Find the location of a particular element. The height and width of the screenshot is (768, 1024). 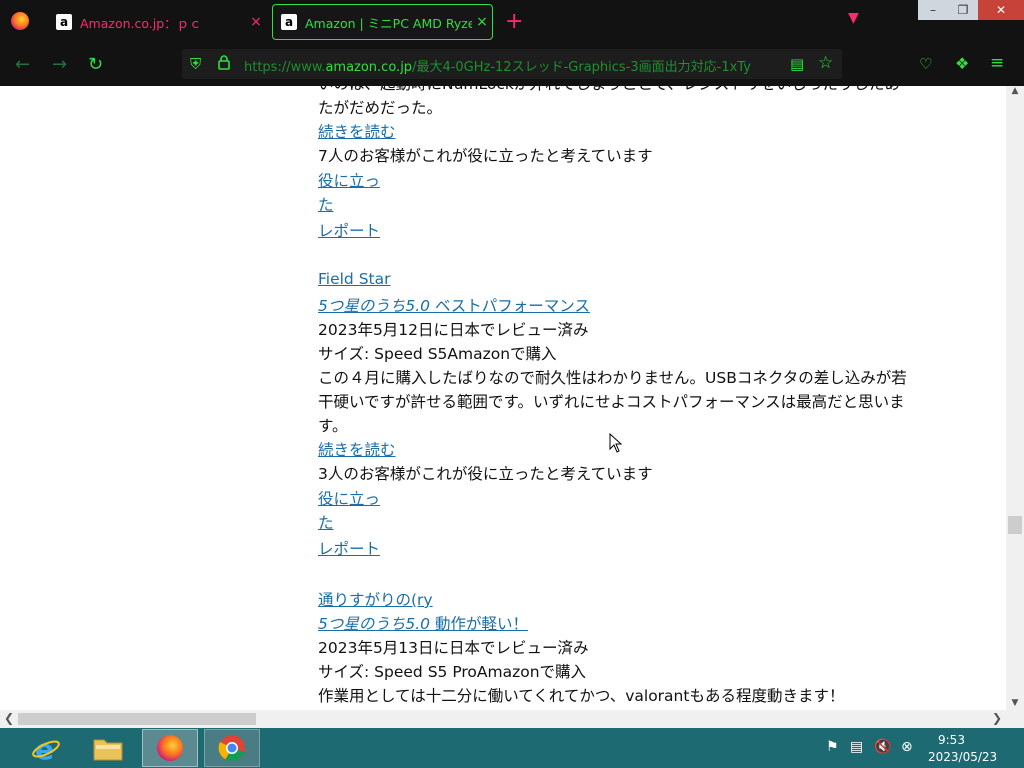

network-icon: ▤ is located at coordinates (856, 747).